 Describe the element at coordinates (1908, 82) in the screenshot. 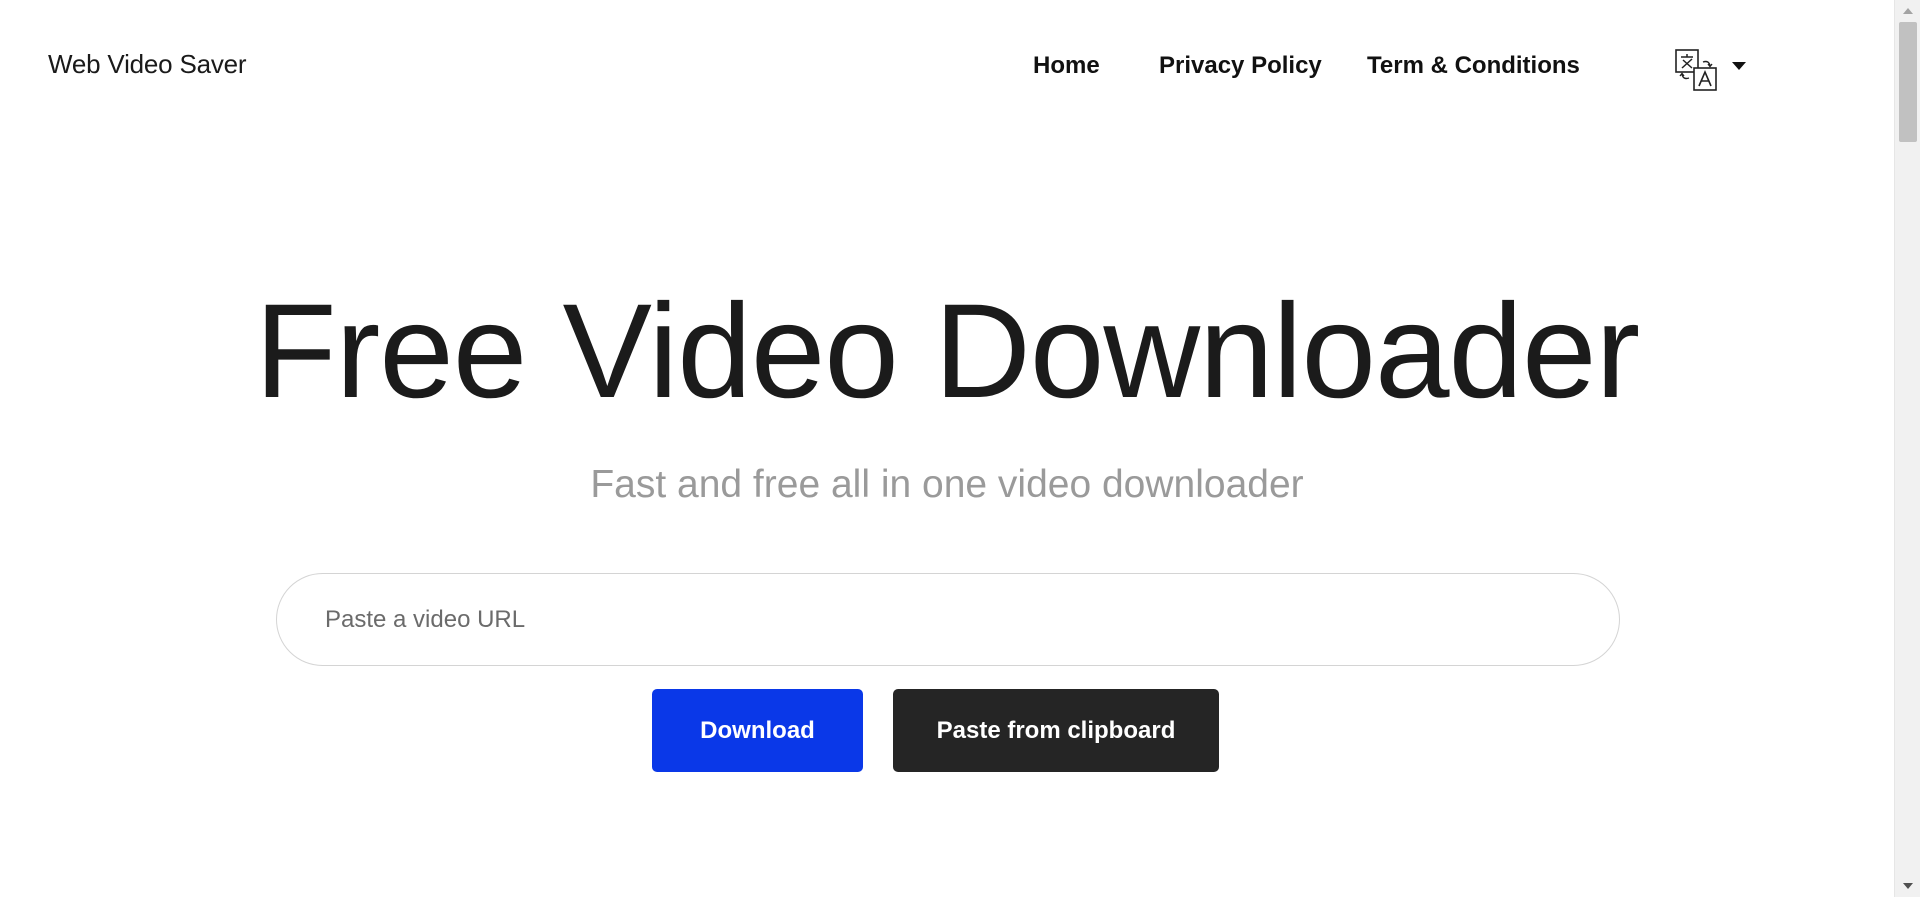

I see `scrollbar-thumb` at that location.